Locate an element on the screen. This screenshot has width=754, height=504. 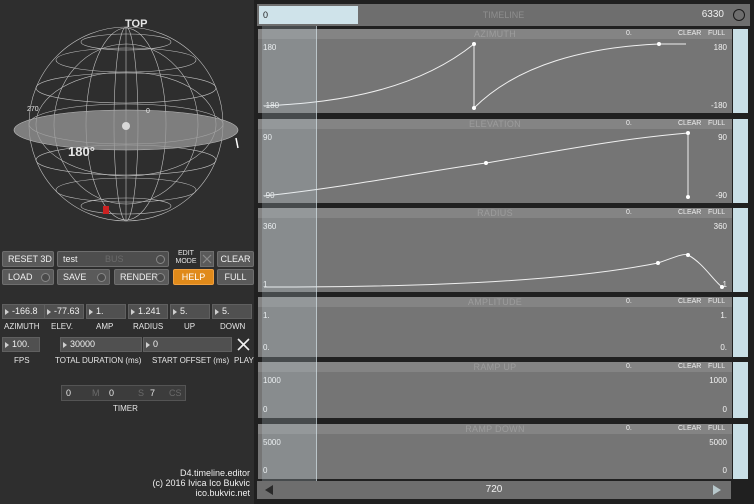
amp-number: 1. is located at coordinates (106, 311).